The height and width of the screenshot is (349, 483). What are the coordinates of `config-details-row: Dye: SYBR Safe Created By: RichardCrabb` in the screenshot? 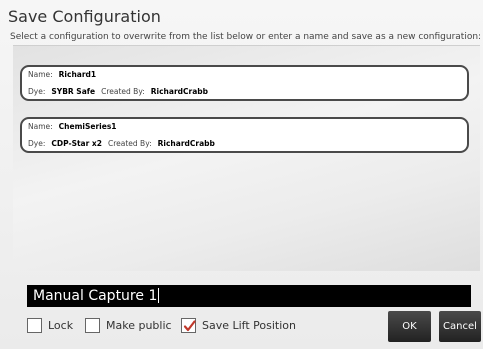 It's located at (118, 91).